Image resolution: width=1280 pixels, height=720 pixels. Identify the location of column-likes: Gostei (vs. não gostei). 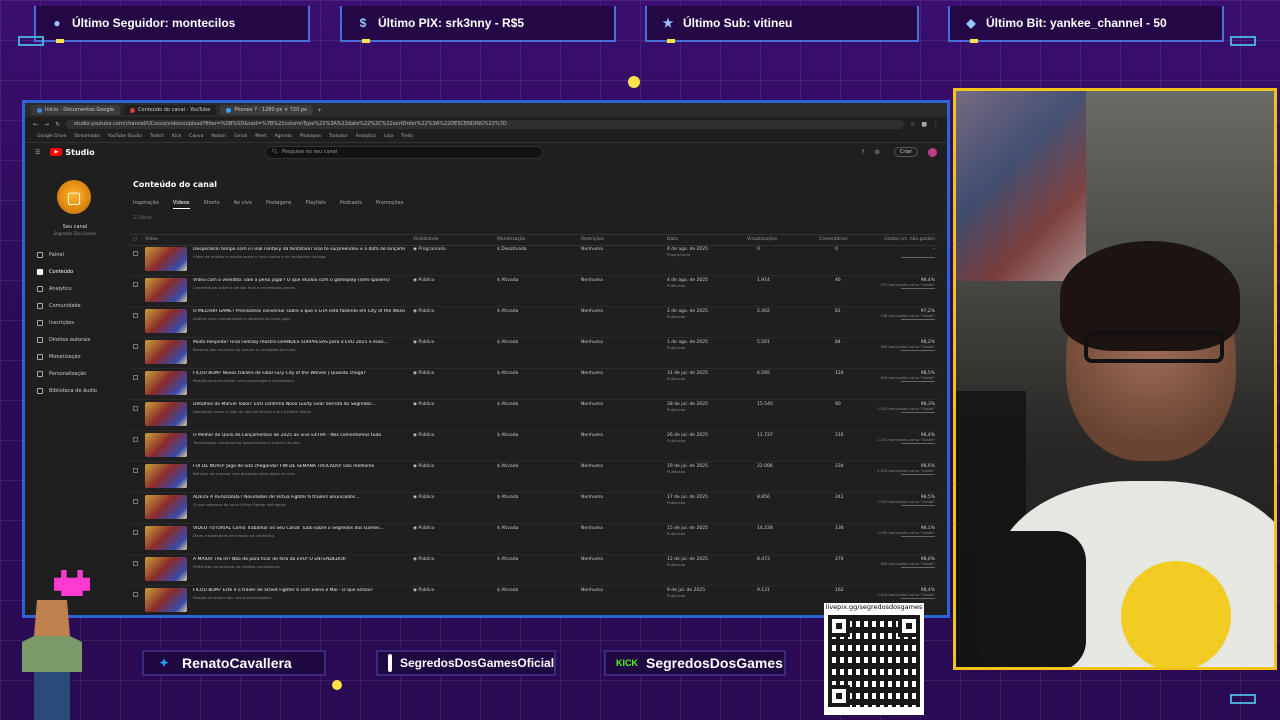
(909, 239).